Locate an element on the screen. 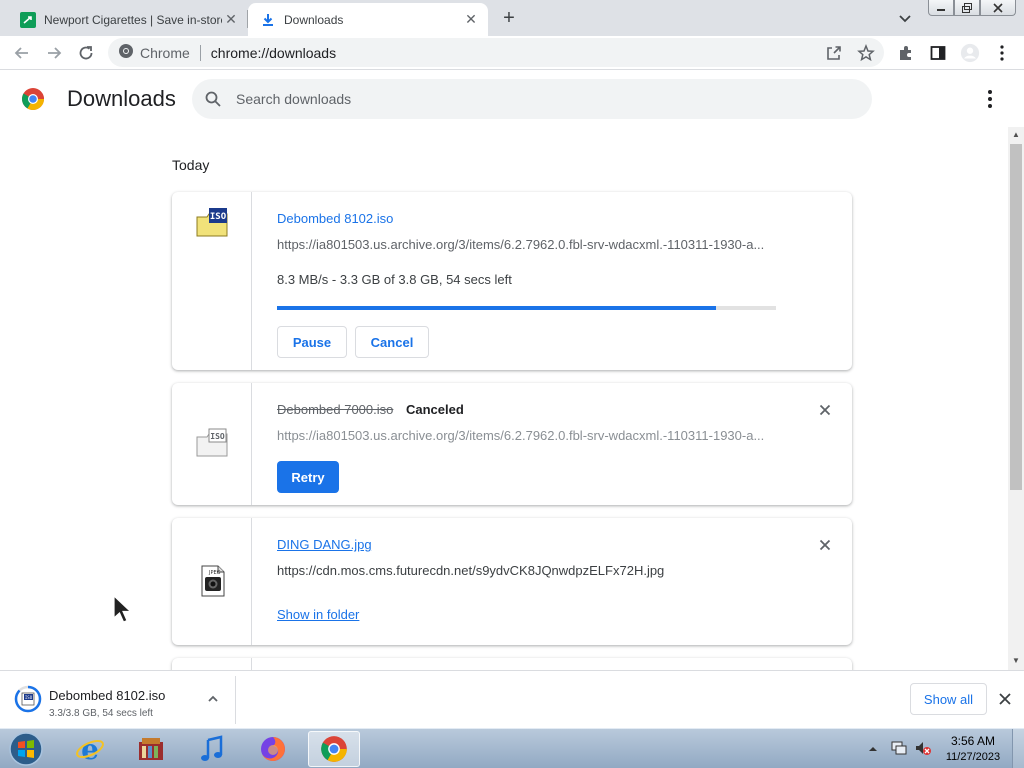 The image size is (1024, 768). library-icon is located at coordinates (151, 749).